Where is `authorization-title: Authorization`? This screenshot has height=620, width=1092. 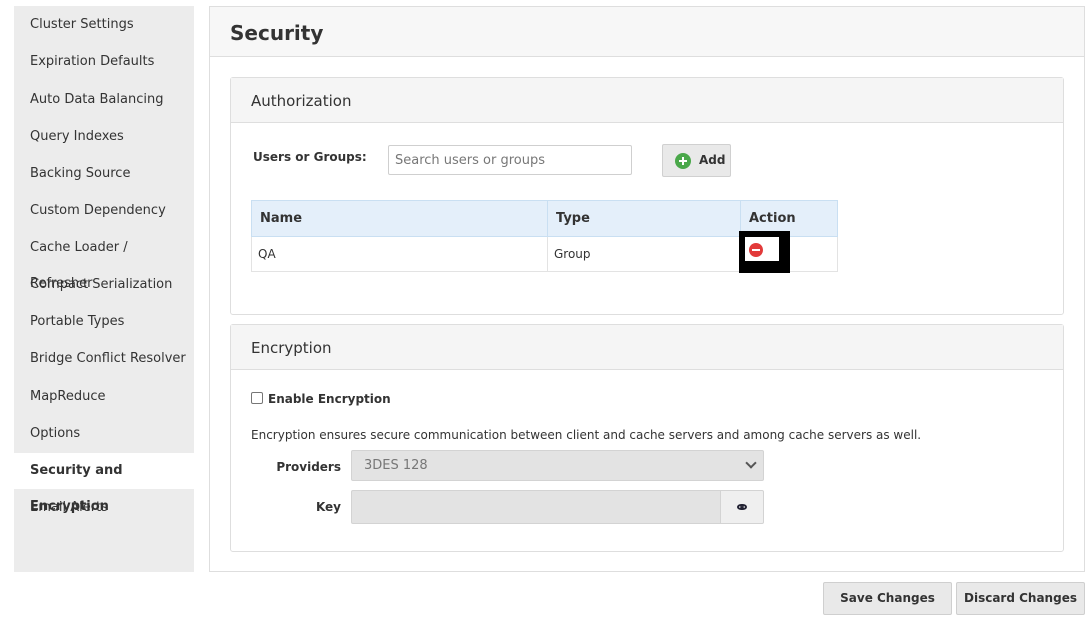
authorization-title: Authorization is located at coordinates (301, 101).